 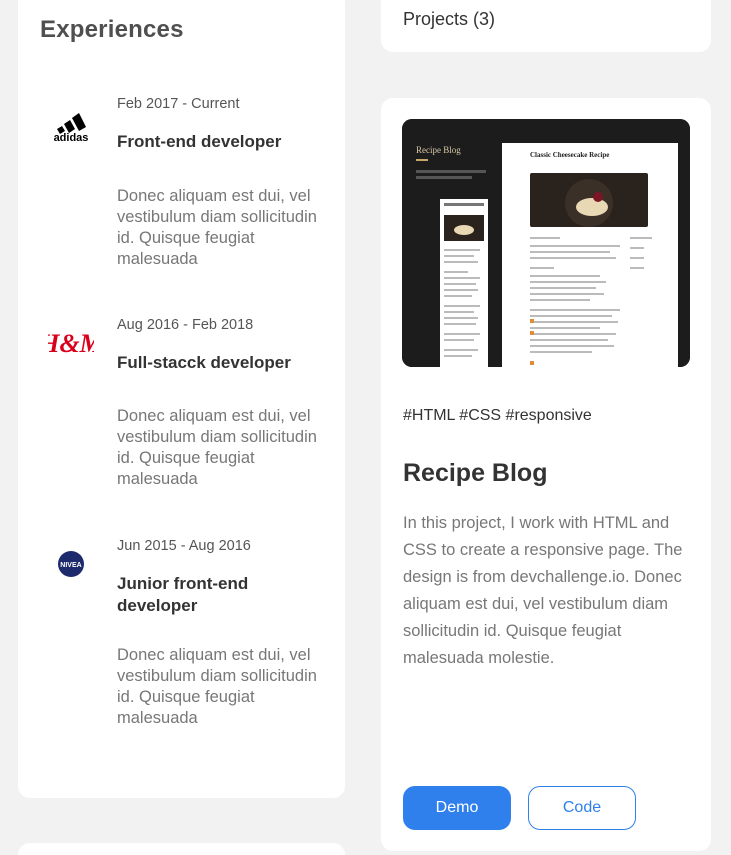 I want to click on adidas-logo: adidas, so click(x=71, y=125).